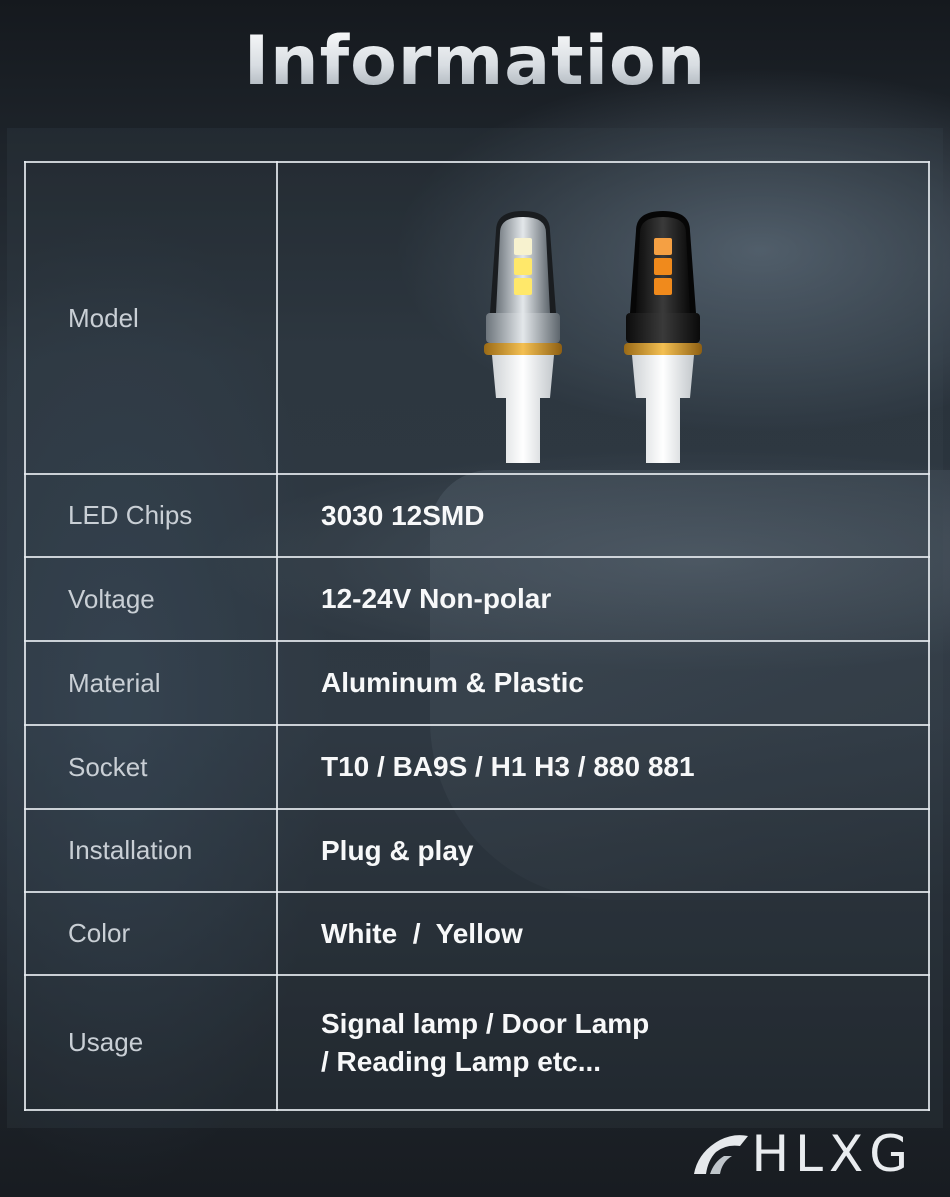 This screenshot has width=950, height=1197. What do you see at coordinates (151, 515) in the screenshot?
I see `spec-label-led-chips: LED Chips` at bounding box center [151, 515].